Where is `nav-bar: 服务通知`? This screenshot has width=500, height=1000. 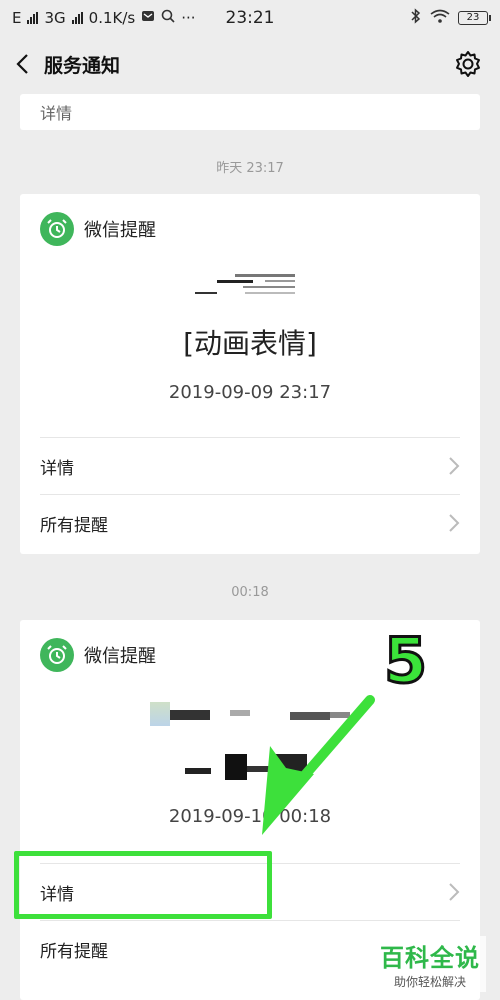 nav-bar: 服务通知 is located at coordinates (250, 64).